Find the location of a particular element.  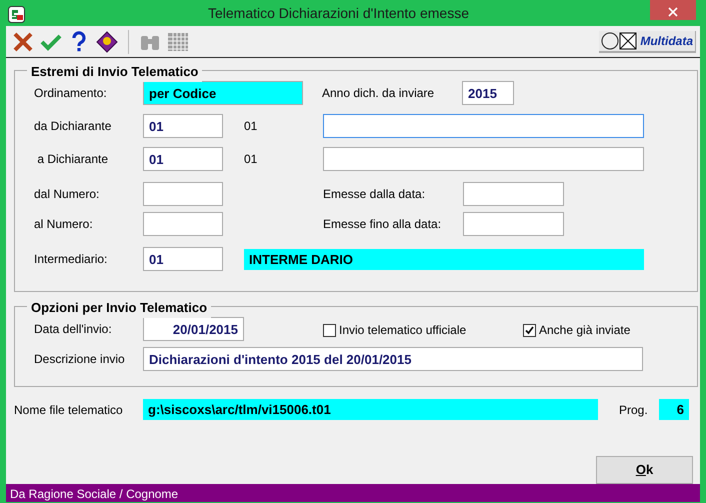

check-icon is located at coordinates (529, 330).